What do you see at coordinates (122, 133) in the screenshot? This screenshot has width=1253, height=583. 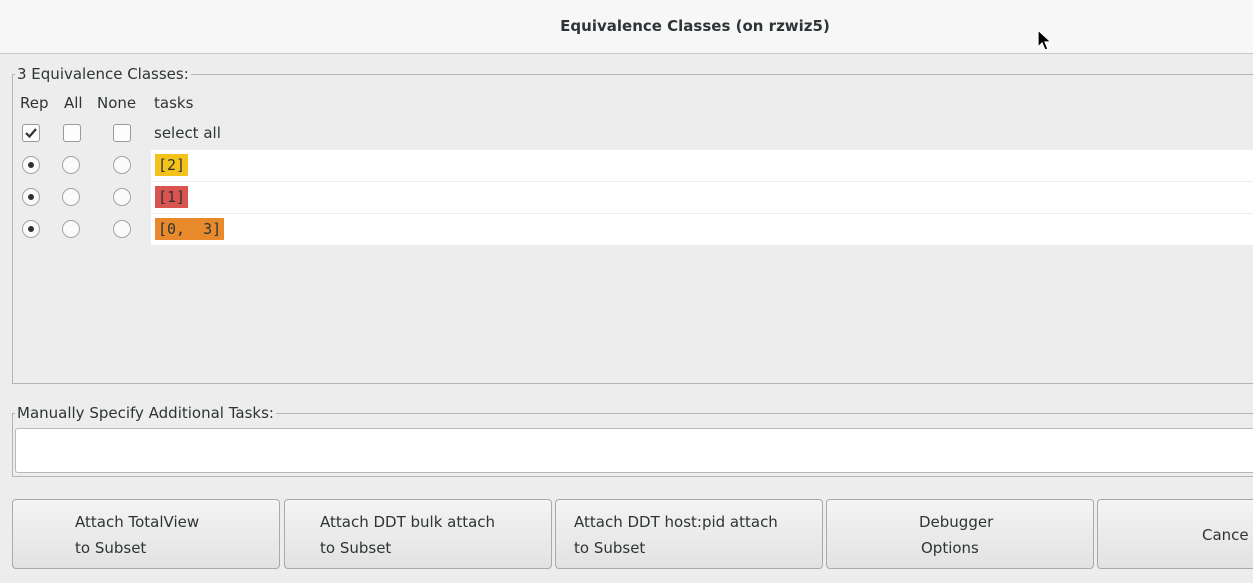 I see `select-all-none-checkbox` at bounding box center [122, 133].